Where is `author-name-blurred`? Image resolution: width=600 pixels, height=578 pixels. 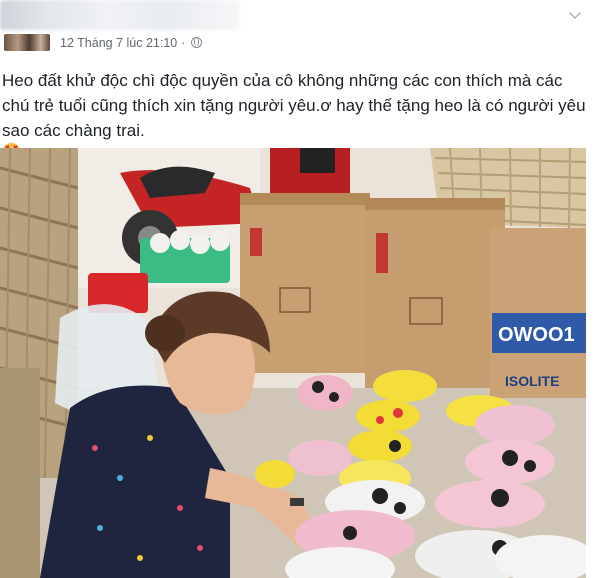 author-name-blurred is located at coordinates (120, 15).